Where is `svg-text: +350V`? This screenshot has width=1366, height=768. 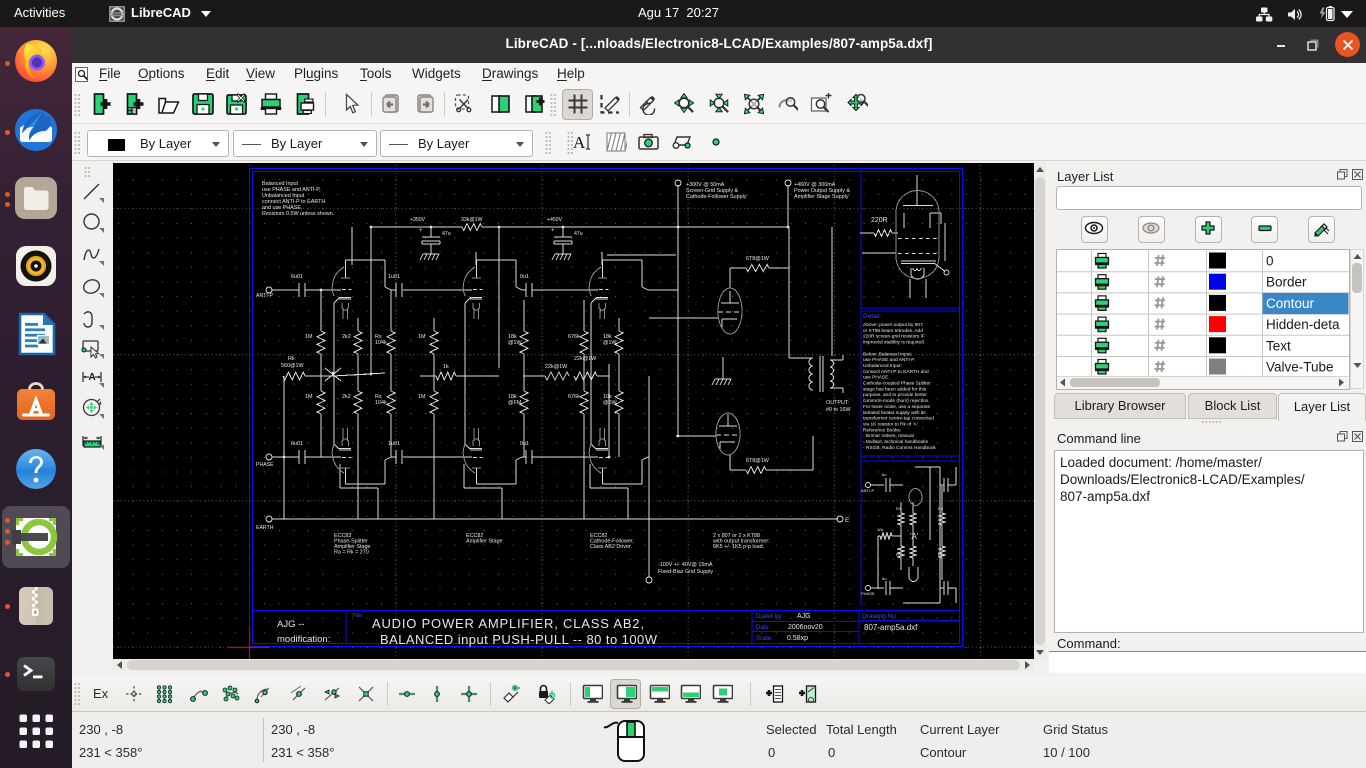 svg-text: +350V is located at coordinates (418, 220).